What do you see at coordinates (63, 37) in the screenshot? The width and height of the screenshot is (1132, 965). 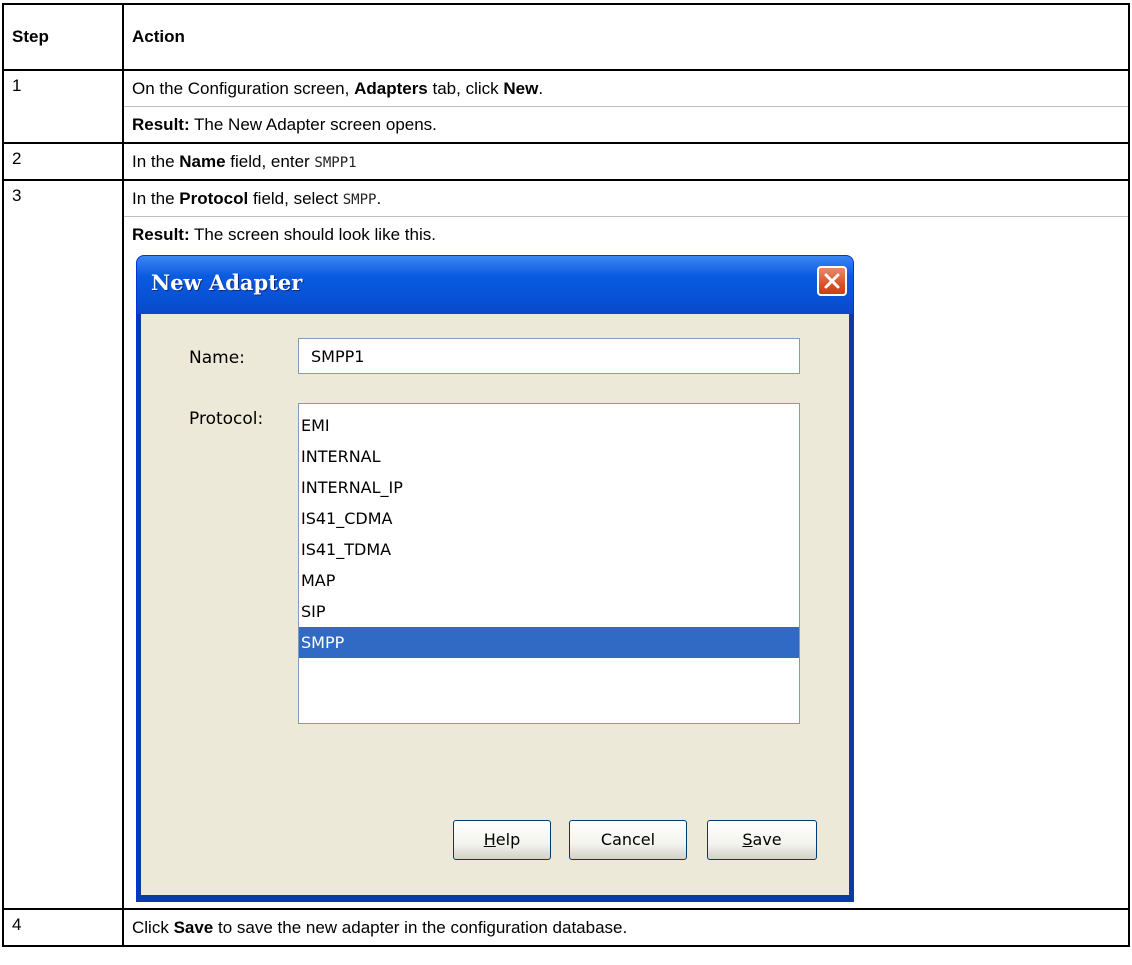 I see `header-step: Step` at bounding box center [63, 37].